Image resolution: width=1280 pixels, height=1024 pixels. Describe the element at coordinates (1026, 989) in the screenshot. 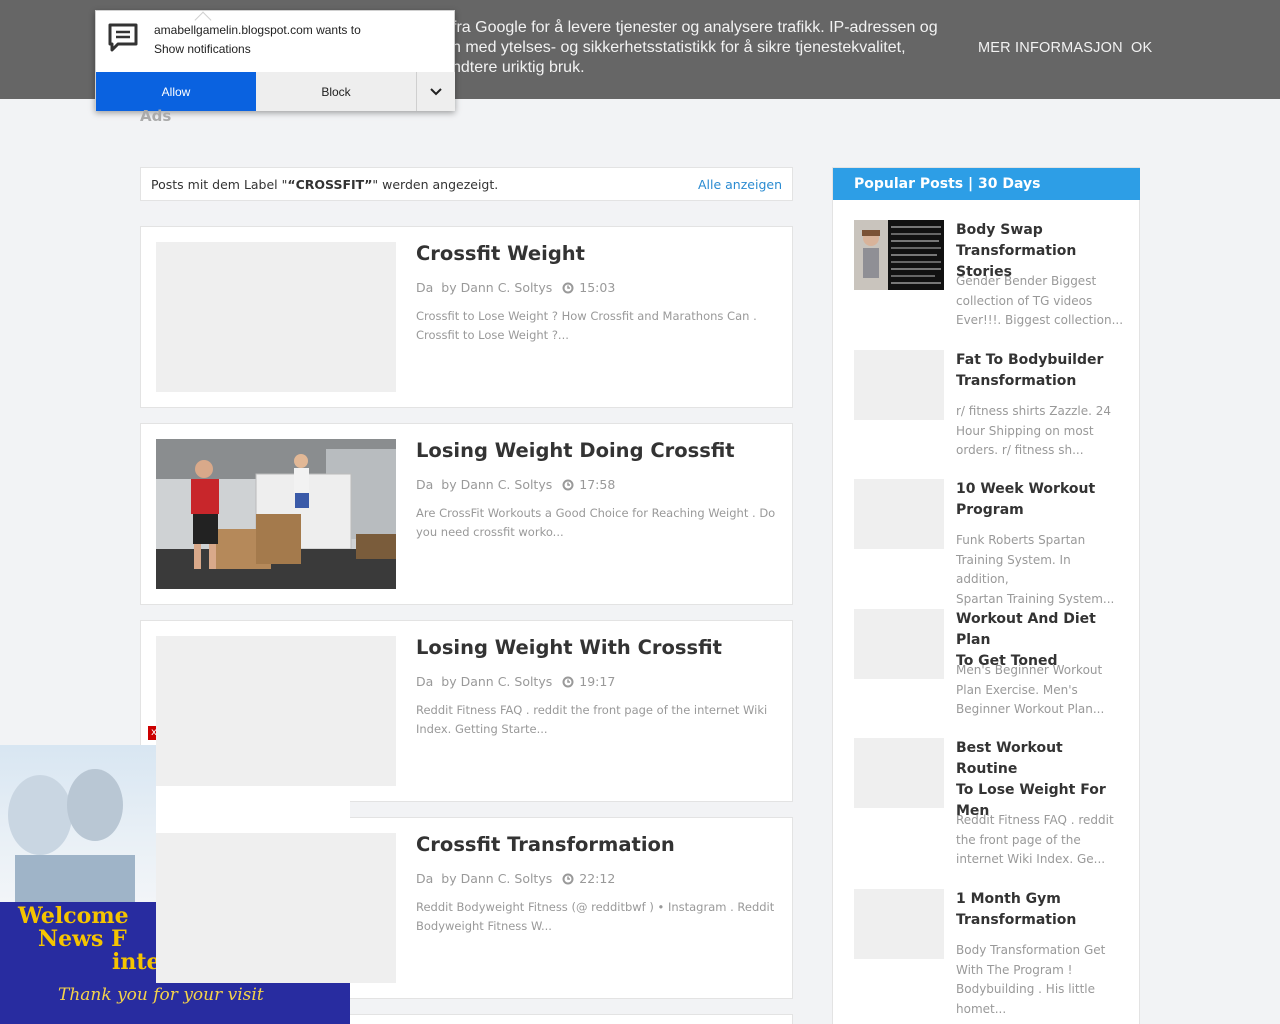

I see `snippet-line: Bodybuilding . His little` at that location.